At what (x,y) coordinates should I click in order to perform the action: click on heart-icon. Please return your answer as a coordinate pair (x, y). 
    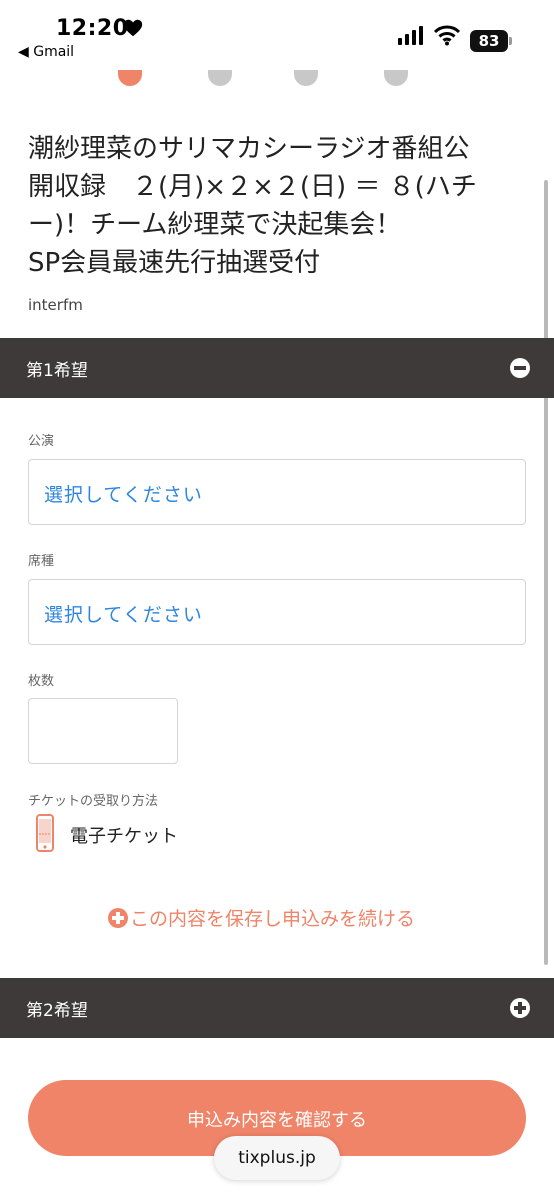
    Looking at the image, I should click on (133, 28).